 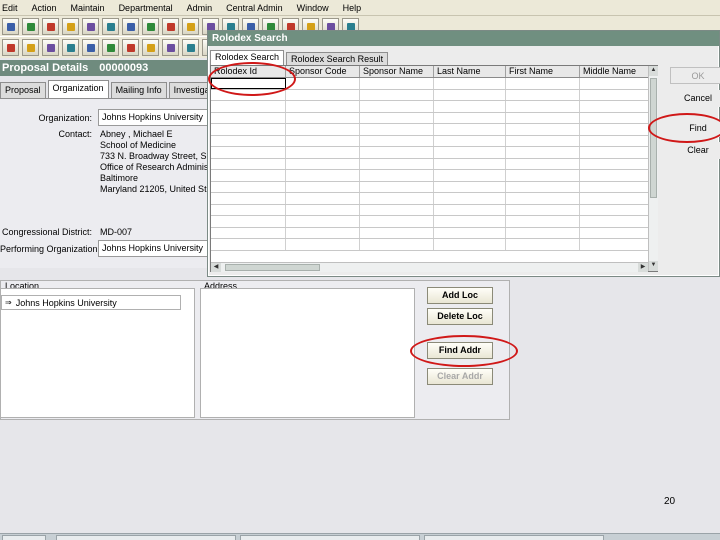 I want to click on grid-icon, so click(x=110, y=26).